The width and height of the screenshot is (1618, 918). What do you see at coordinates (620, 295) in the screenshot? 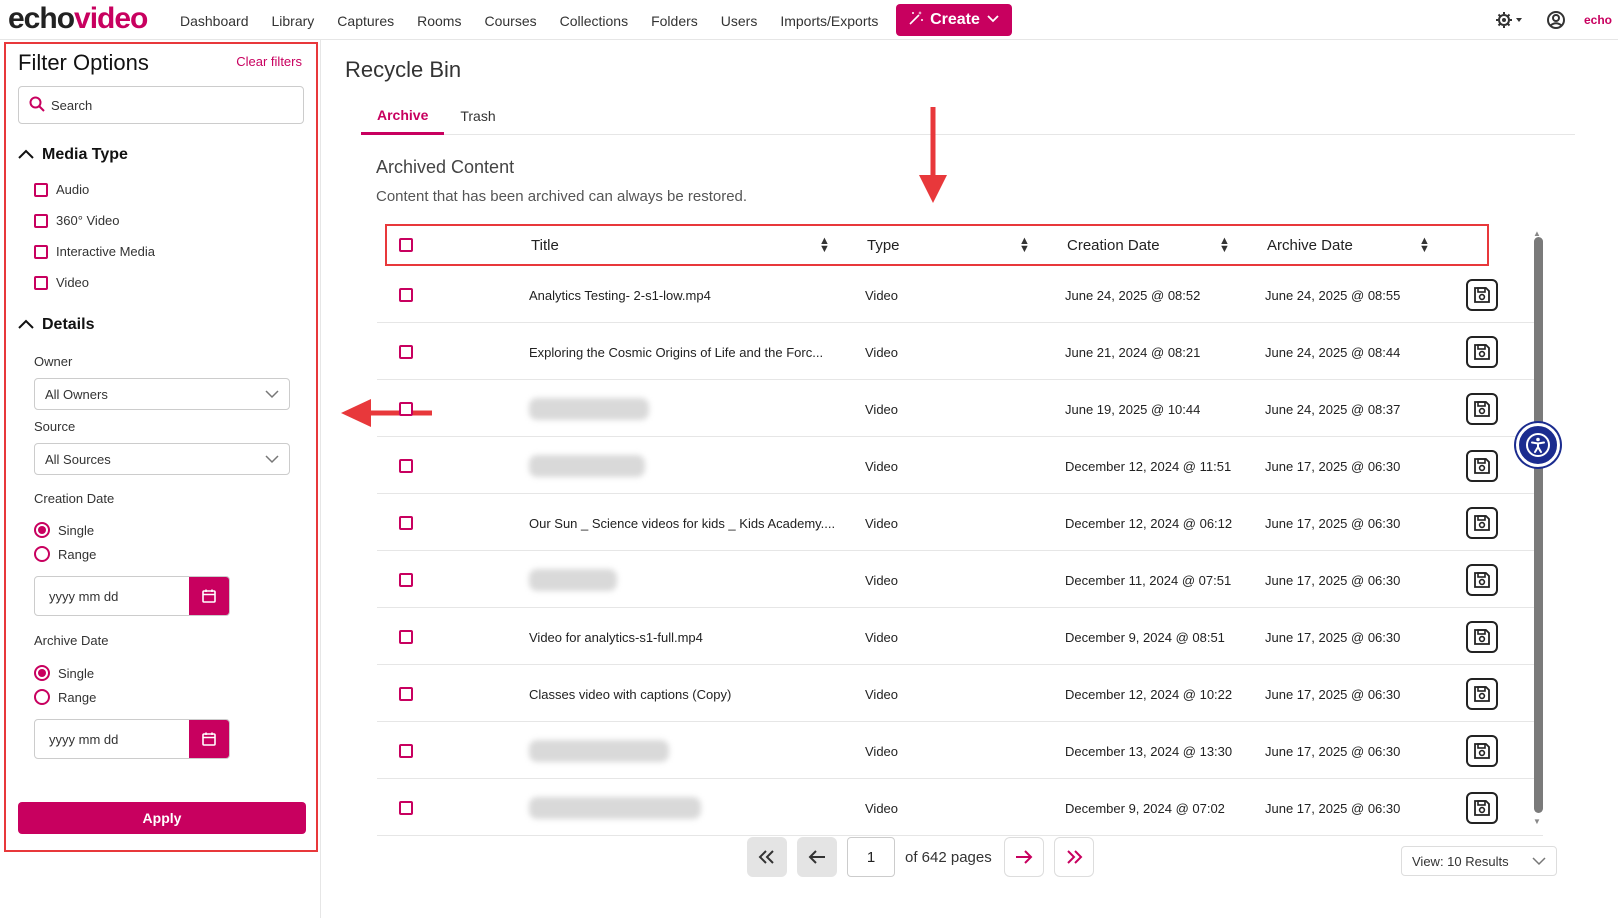
I see `row-title: Analytics Testing- 2-s1-low.mp4` at bounding box center [620, 295].